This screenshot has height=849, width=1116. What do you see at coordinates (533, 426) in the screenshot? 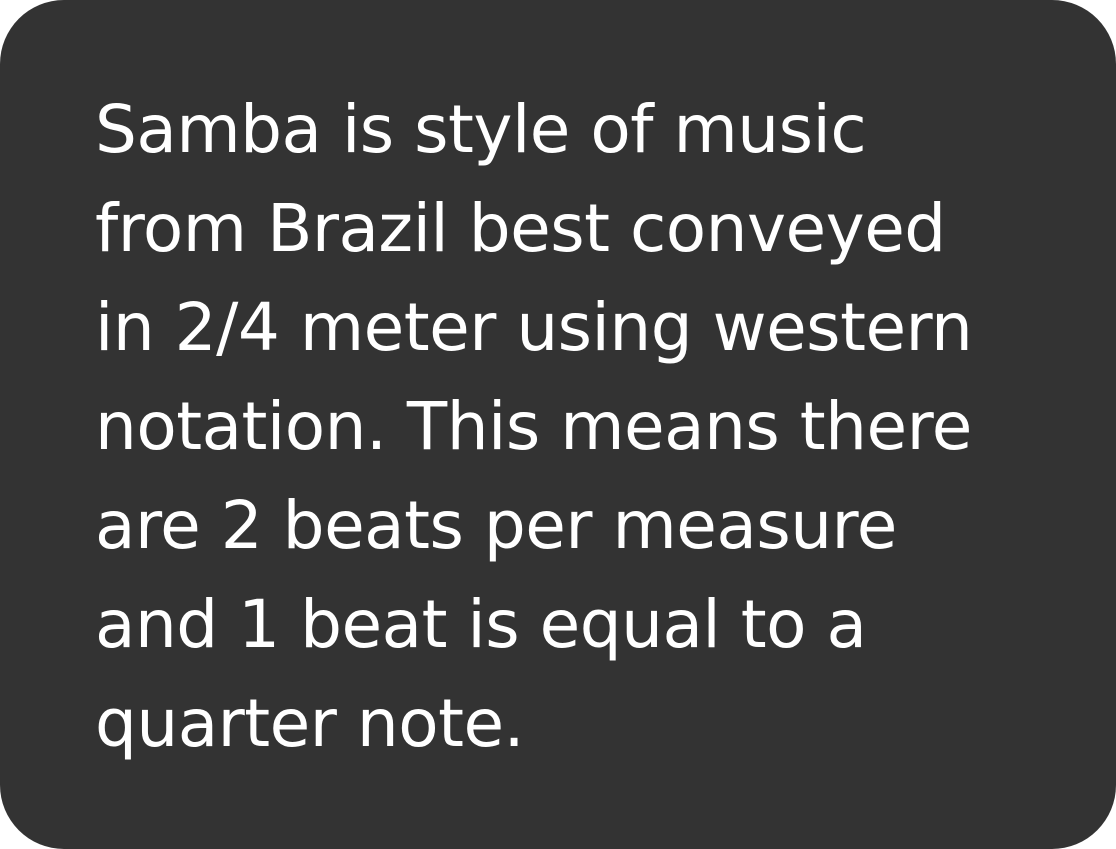
I see `text-line-4: notation. This means there` at bounding box center [533, 426].